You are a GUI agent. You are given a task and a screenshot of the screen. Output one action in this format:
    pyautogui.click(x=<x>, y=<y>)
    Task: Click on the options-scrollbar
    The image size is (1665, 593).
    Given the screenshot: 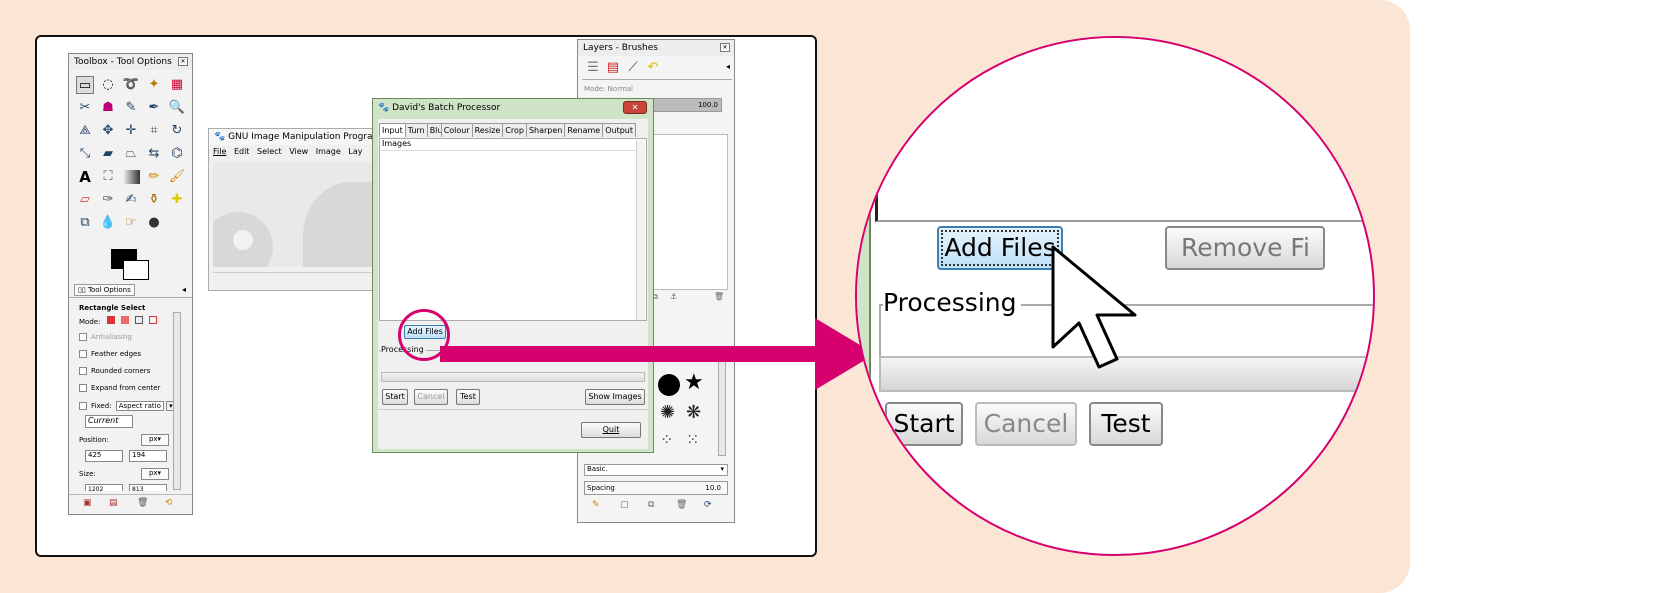 What is the action you would take?
    pyautogui.click(x=177, y=401)
    